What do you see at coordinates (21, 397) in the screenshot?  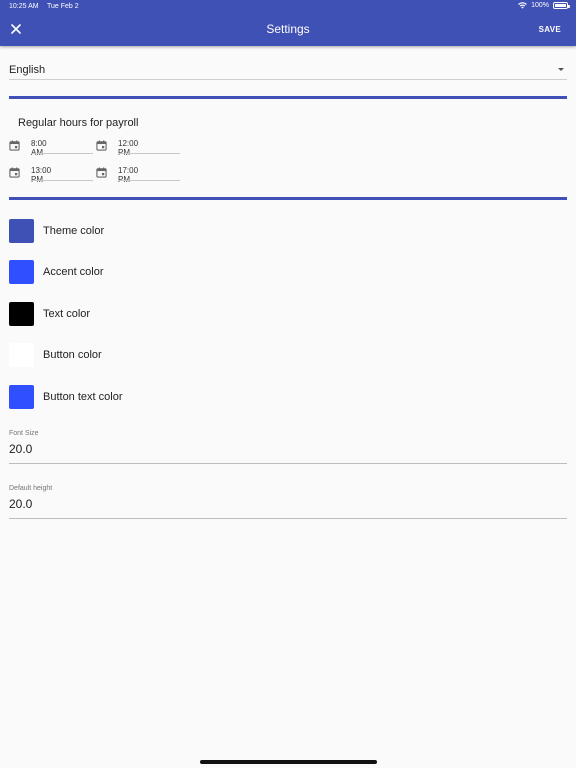 I see `button-text-color-swatch` at bounding box center [21, 397].